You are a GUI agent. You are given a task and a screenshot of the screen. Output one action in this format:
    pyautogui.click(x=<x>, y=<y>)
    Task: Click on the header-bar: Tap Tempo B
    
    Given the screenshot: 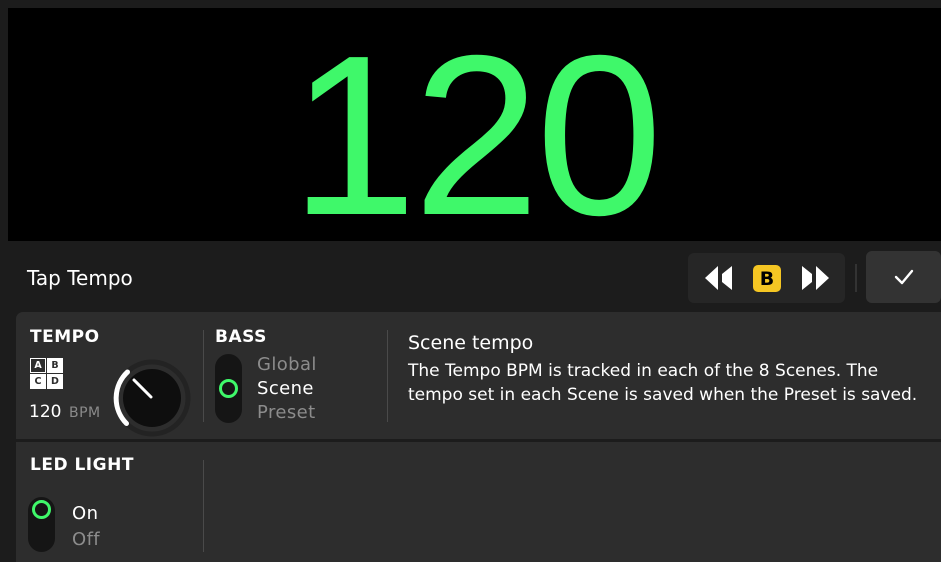 What is the action you would take?
    pyautogui.click(x=470, y=277)
    